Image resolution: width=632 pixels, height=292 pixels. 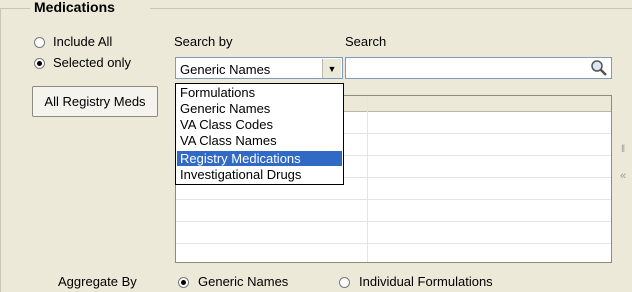 What do you see at coordinates (225, 69) in the screenshot?
I see `search-by-value: Generic Names` at bounding box center [225, 69].